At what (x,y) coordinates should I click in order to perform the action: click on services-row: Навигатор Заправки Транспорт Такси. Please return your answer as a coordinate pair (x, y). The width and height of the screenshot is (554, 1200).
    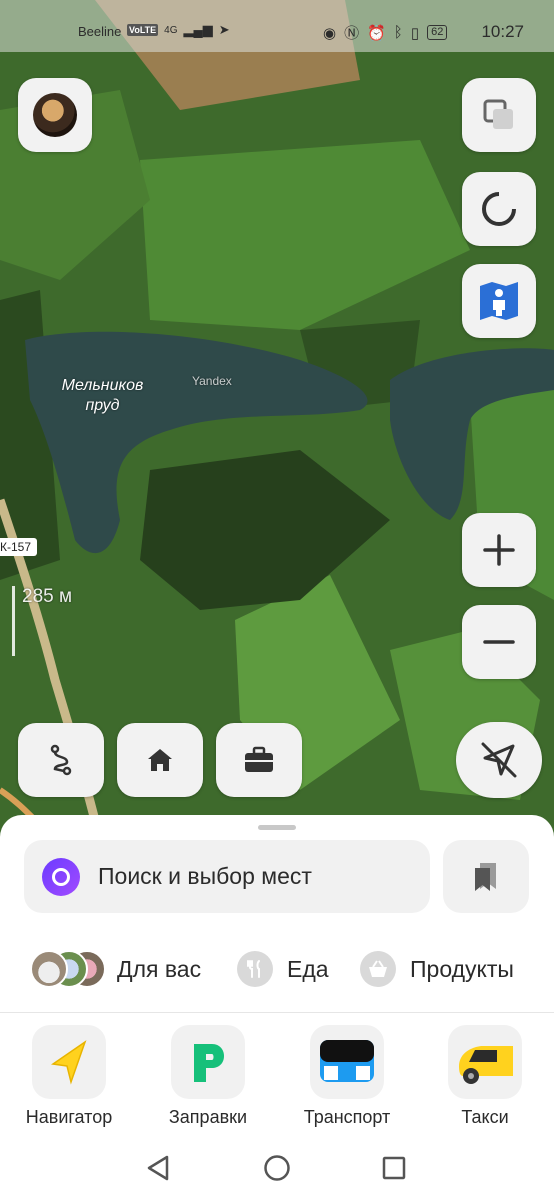
    Looking at the image, I should click on (277, 1080).